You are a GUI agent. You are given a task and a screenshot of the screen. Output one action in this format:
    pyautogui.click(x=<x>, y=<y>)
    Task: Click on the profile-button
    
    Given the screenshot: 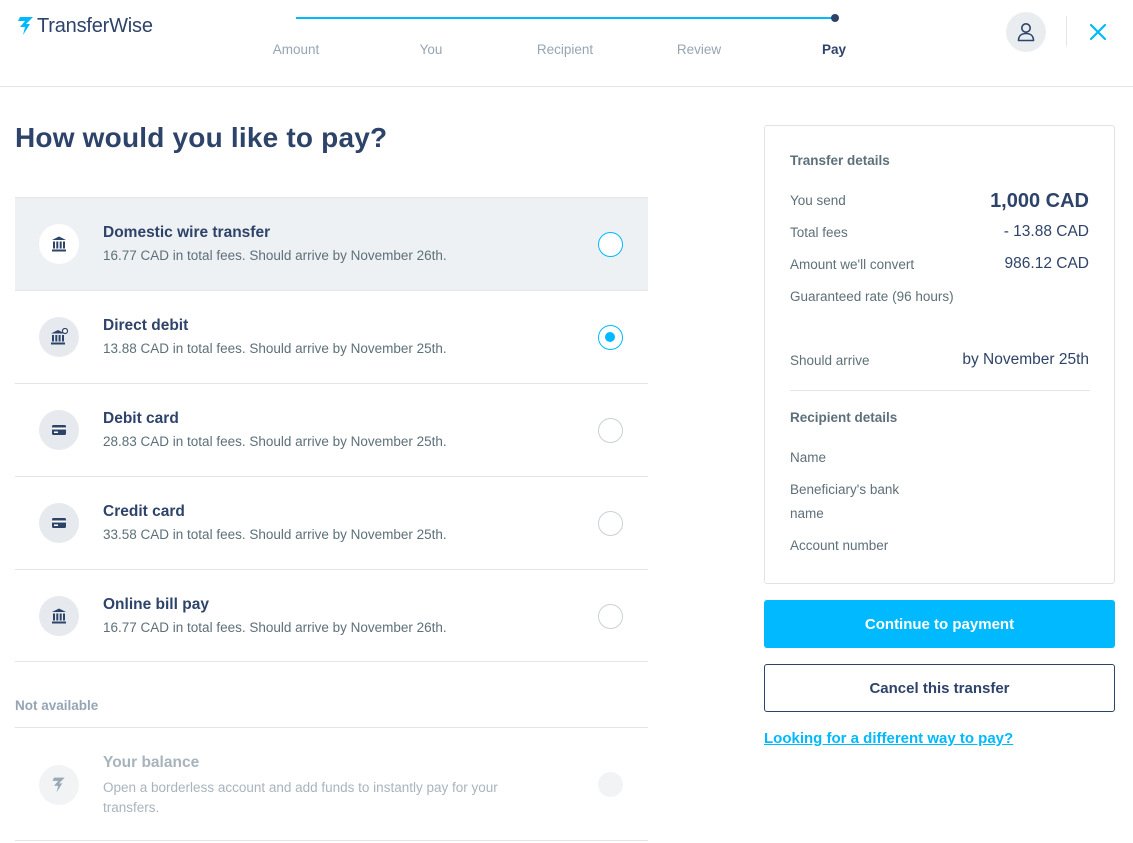 What is the action you would take?
    pyautogui.click(x=1026, y=32)
    